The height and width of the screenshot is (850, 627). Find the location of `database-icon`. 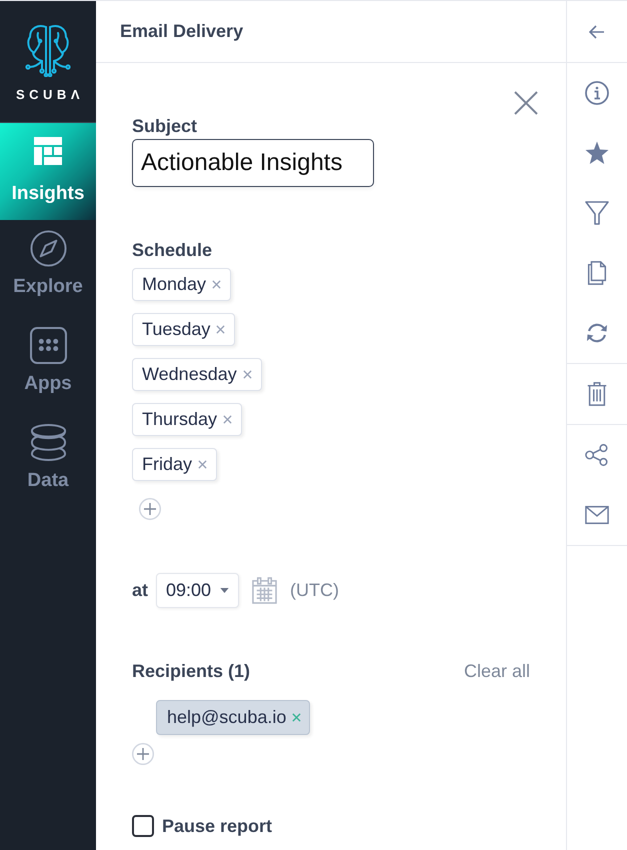

database-icon is located at coordinates (48, 442).